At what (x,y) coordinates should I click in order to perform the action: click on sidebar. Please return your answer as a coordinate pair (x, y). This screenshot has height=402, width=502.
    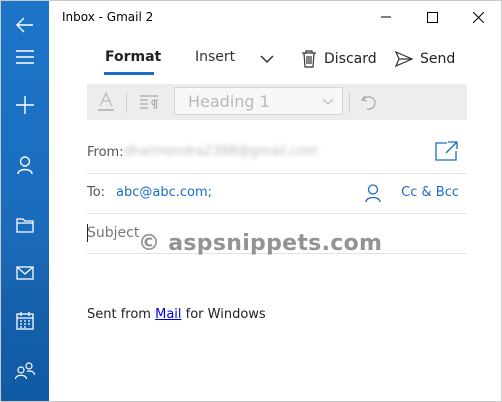
    Looking at the image, I should click on (25, 201).